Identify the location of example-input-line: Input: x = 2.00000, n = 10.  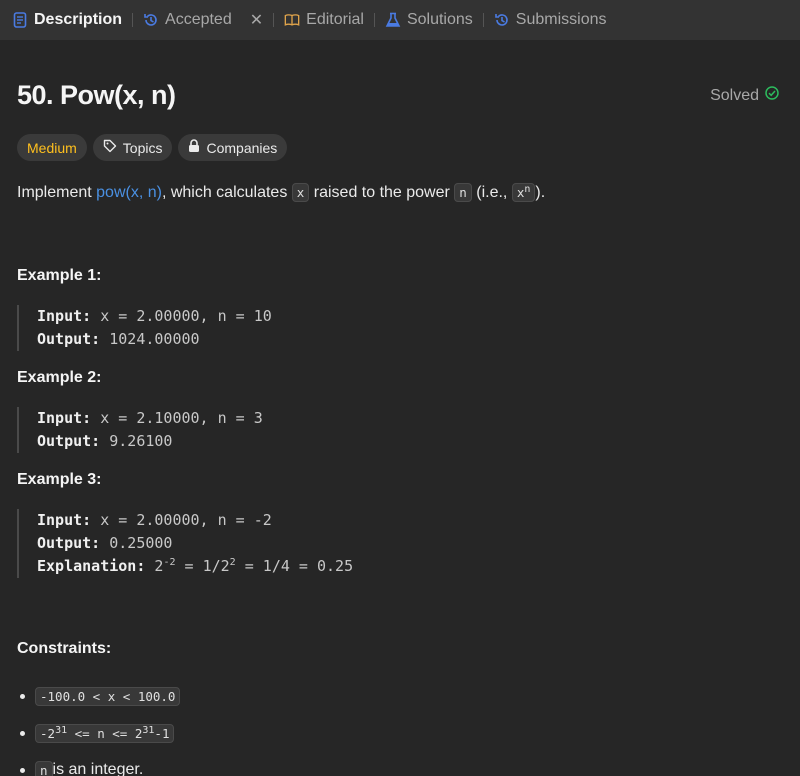
(410, 316).